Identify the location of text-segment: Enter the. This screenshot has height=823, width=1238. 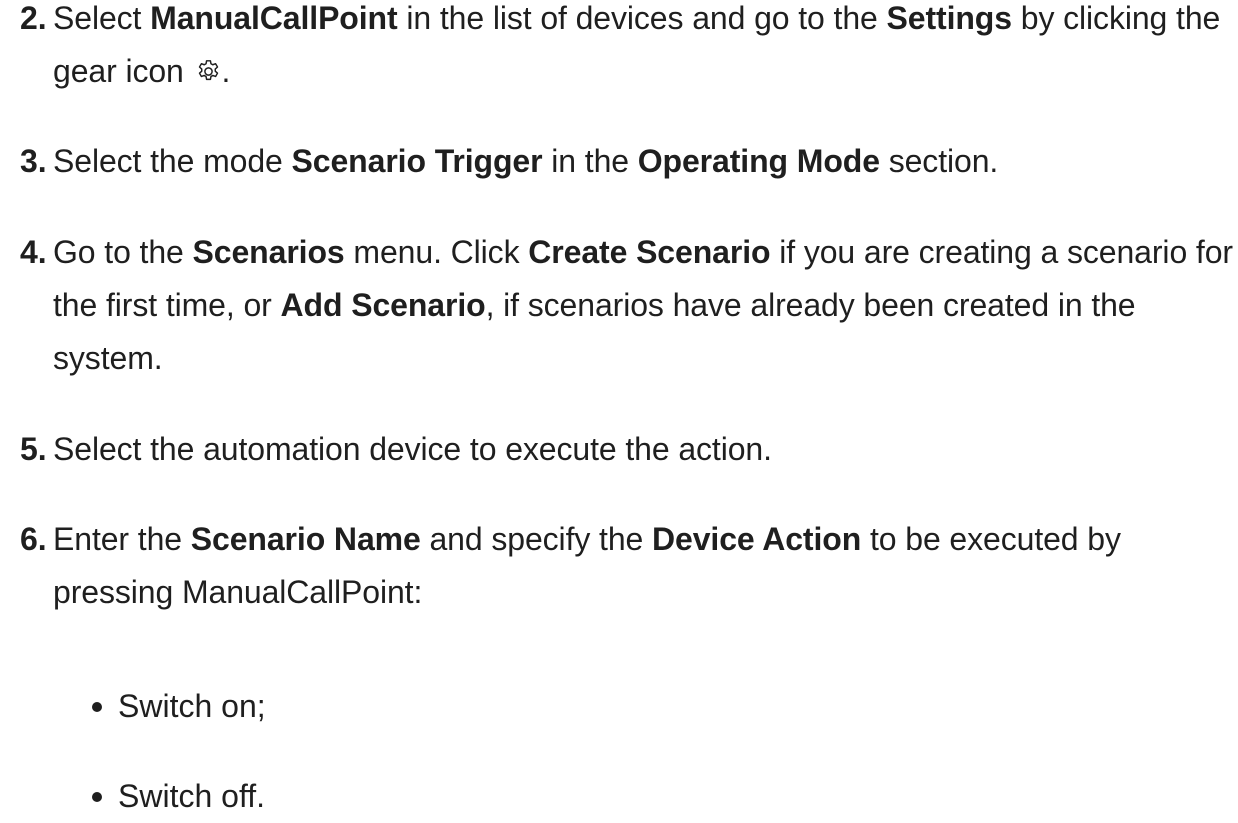
(122, 539).